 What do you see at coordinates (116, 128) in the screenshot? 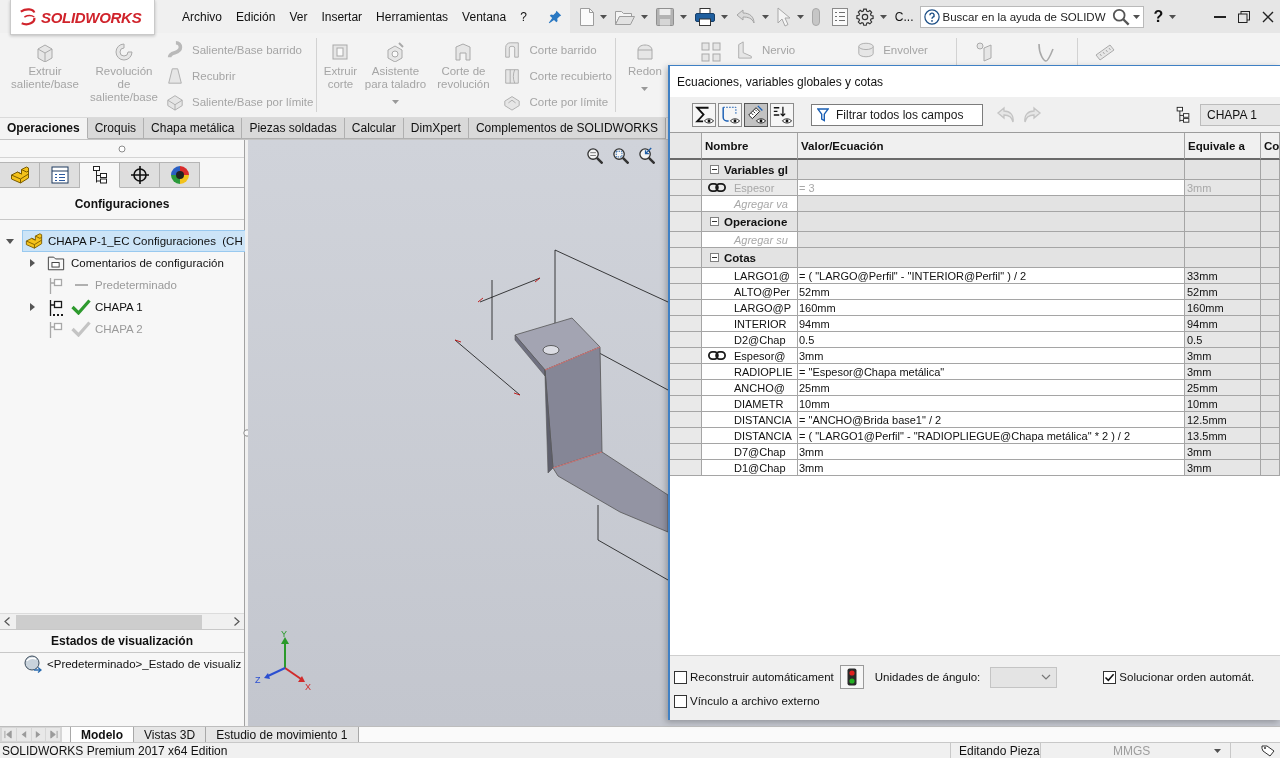
I see `ribbon-tab: Croquis` at bounding box center [116, 128].